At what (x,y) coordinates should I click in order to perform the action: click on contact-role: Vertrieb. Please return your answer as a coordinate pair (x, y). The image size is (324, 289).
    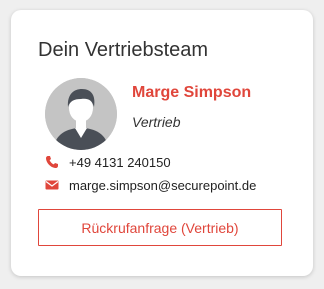
    Looking at the image, I should click on (156, 122).